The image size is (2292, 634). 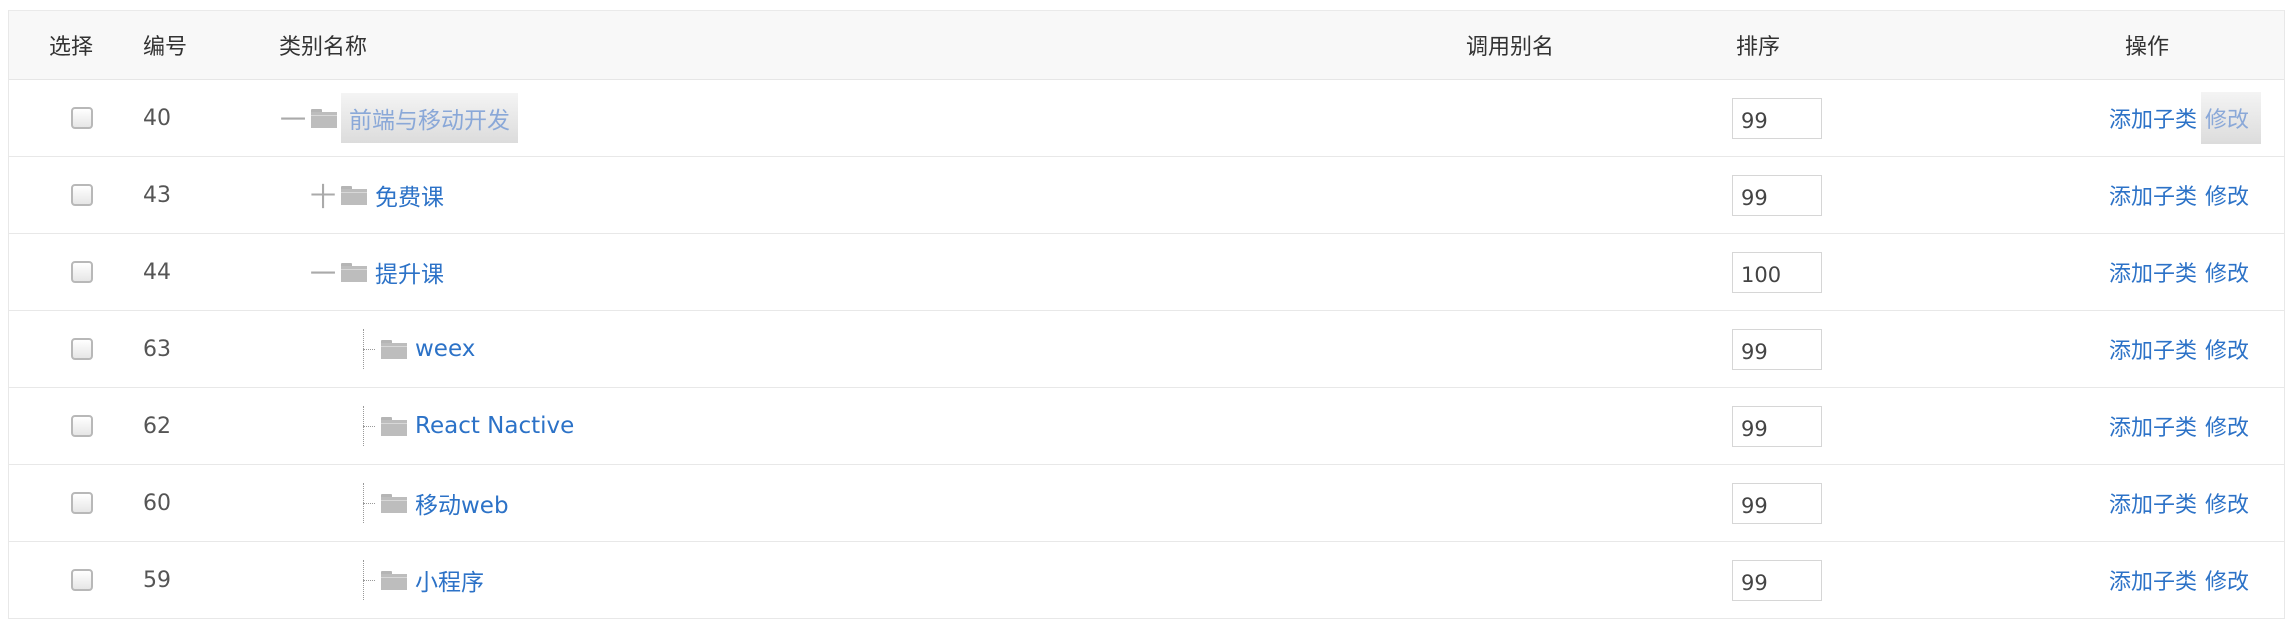 I want to click on expand-toggle-icon: 十, so click(x=323, y=195).